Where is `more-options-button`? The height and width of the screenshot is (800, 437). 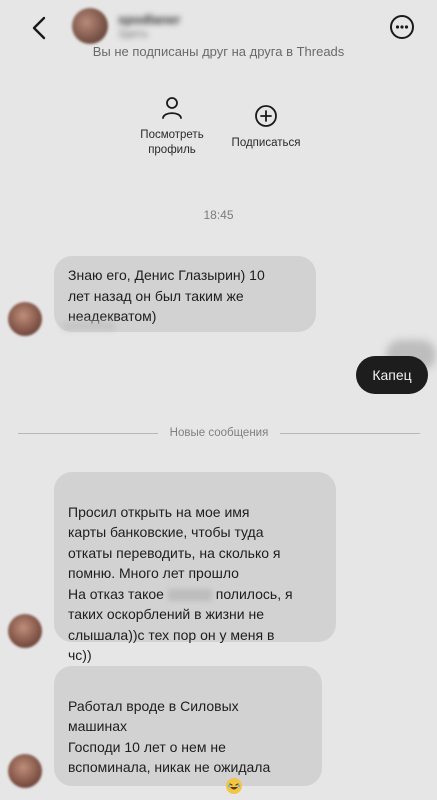 more-options-button is located at coordinates (402, 27).